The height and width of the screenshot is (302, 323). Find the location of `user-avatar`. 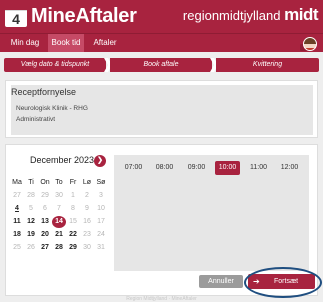

user-avatar is located at coordinates (310, 44).